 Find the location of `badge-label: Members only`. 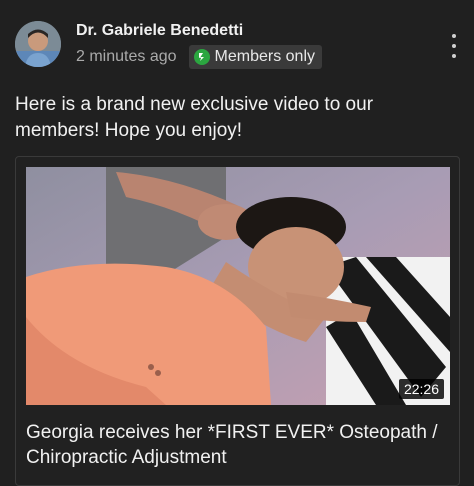

badge-label: Members only is located at coordinates (264, 56).